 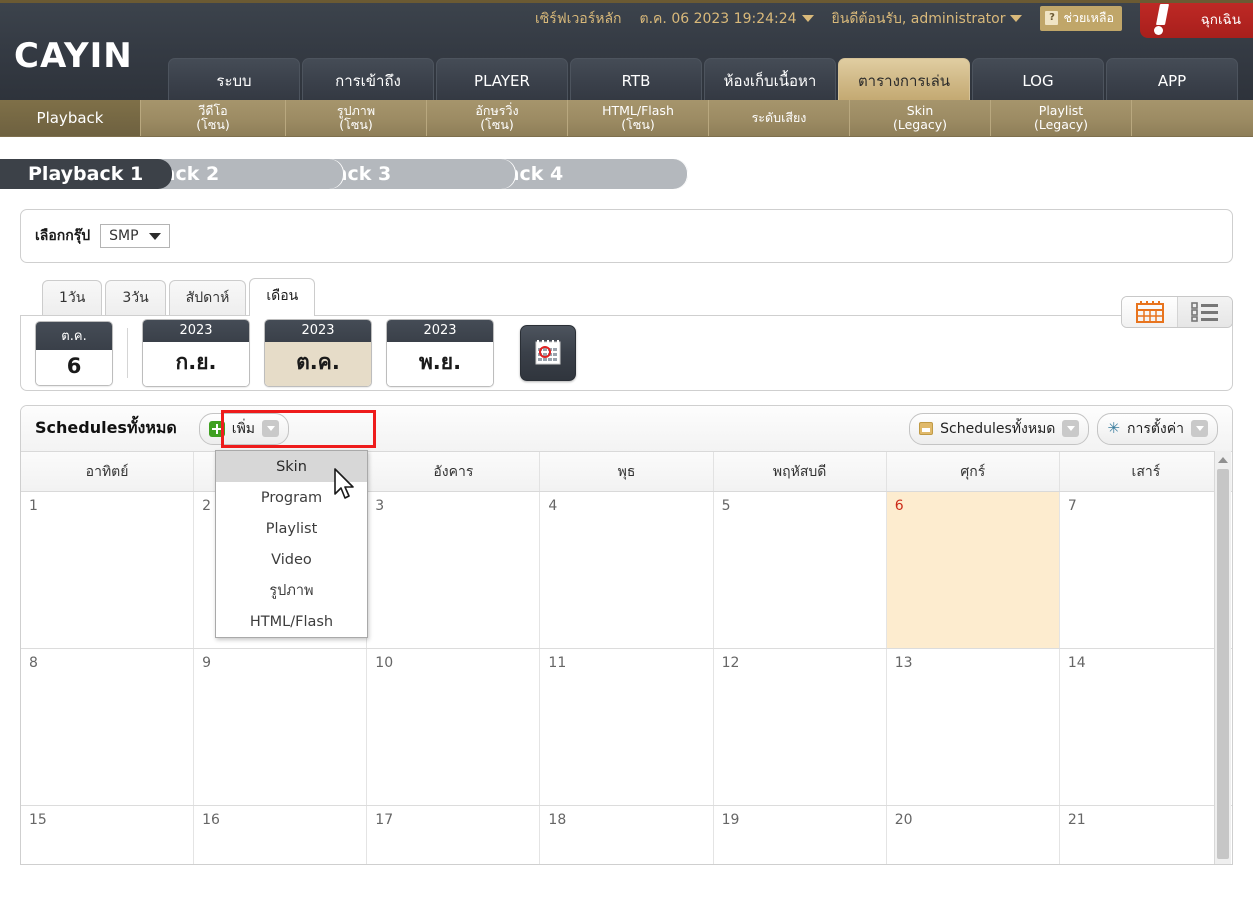 What do you see at coordinates (1061, 124) in the screenshot?
I see `subnav-line2: (Legacy)` at bounding box center [1061, 124].